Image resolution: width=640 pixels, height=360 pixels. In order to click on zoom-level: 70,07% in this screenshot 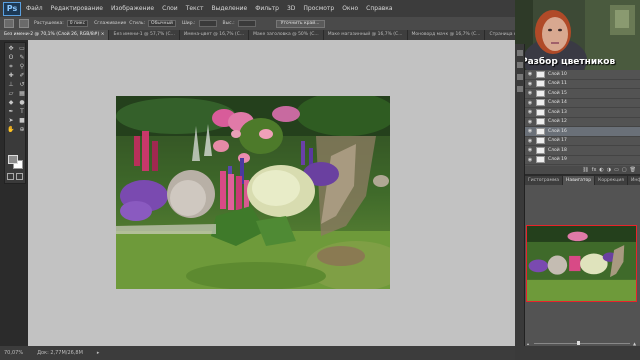, I will do `click(13, 353)`.